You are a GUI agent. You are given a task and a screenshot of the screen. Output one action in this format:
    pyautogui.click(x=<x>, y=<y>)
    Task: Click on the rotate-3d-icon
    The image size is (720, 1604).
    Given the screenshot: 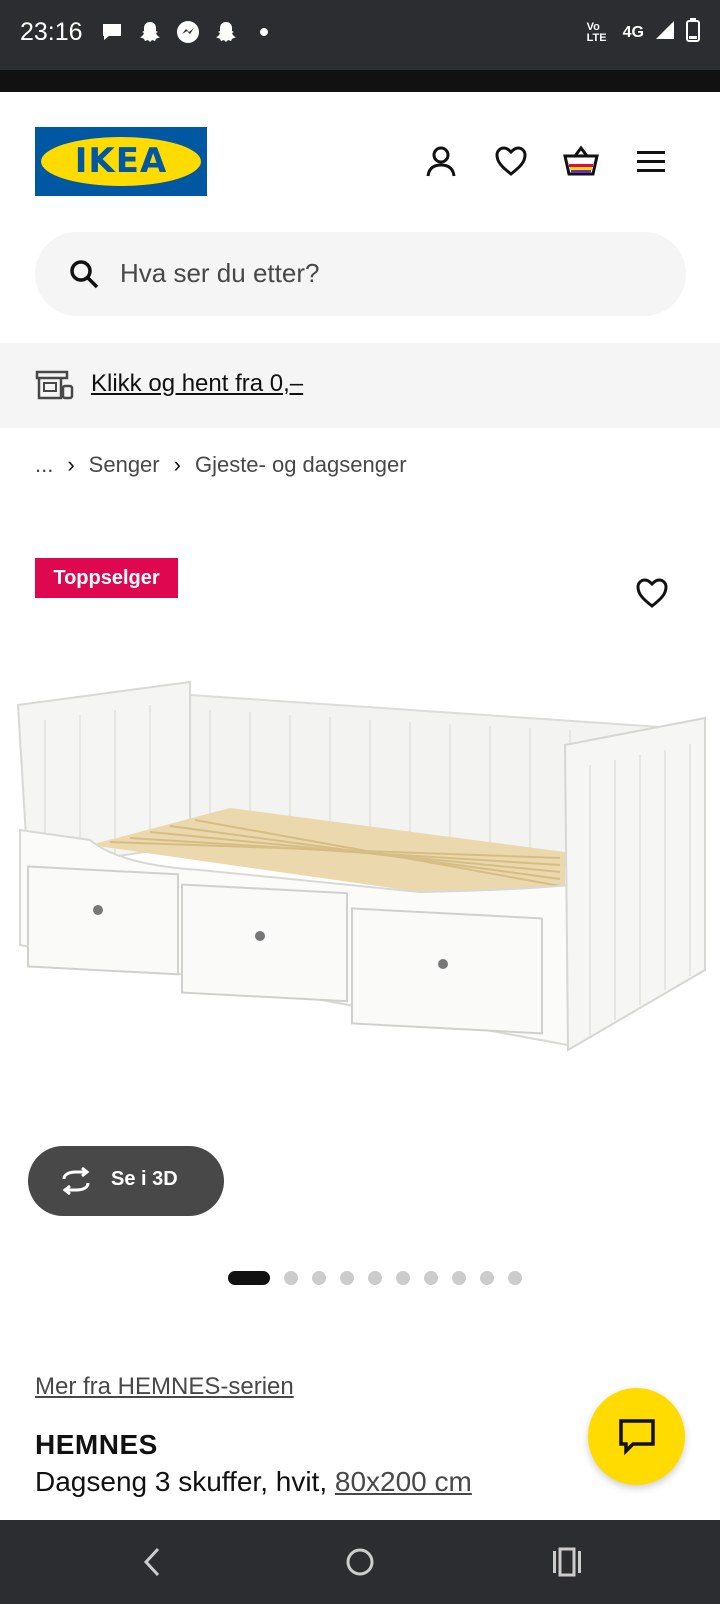 What is the action you would take?
    pyautogui.click(x=76, y=1181)
    